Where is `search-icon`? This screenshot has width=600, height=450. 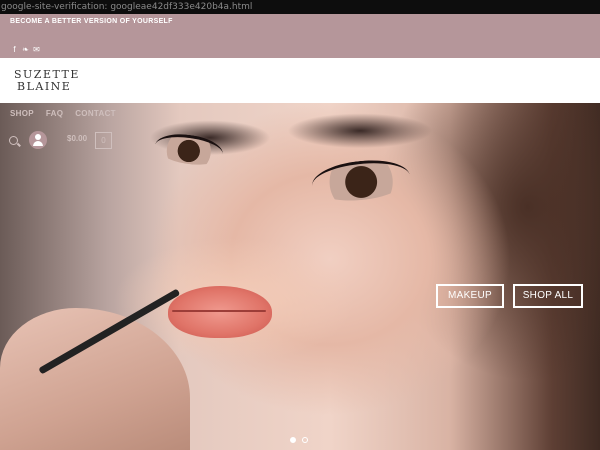
search-icon is located at coordinates (13, 140).